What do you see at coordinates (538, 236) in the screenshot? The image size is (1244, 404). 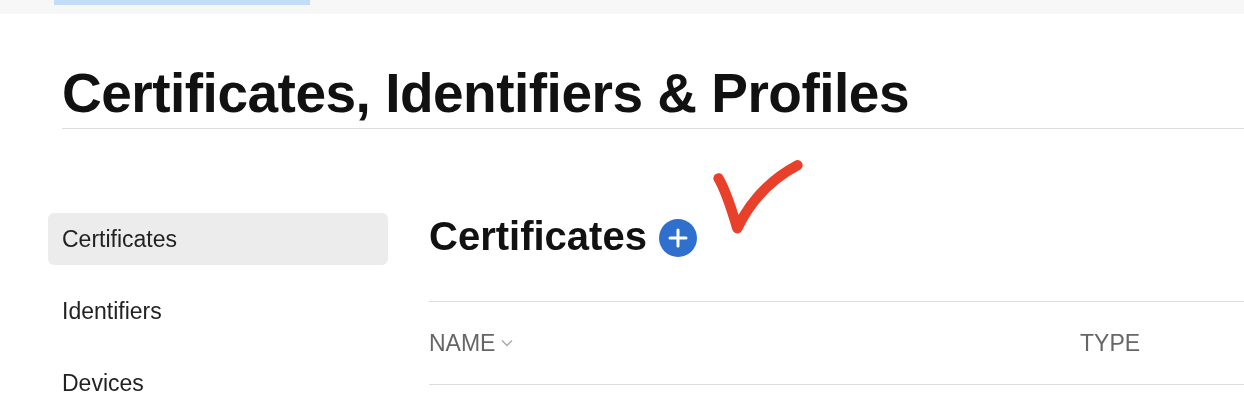 I see `section-title: Certificates` at bounding box center [538, 236].